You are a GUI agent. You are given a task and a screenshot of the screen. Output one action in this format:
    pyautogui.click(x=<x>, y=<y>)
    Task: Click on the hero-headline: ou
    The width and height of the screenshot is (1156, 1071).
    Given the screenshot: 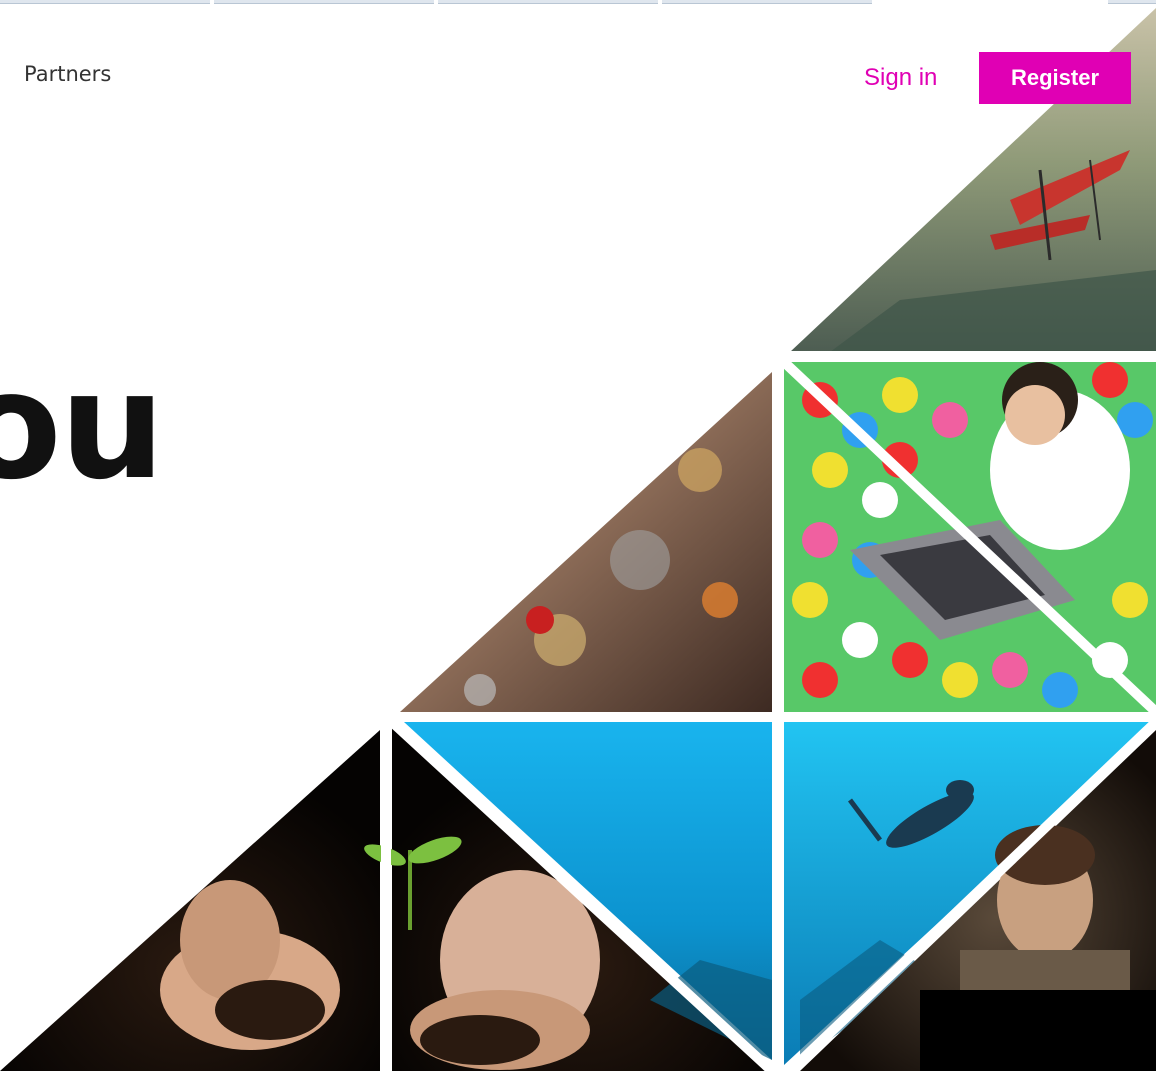 What is the action you would take?
    pyautogui.click(x=82, y=426)
    